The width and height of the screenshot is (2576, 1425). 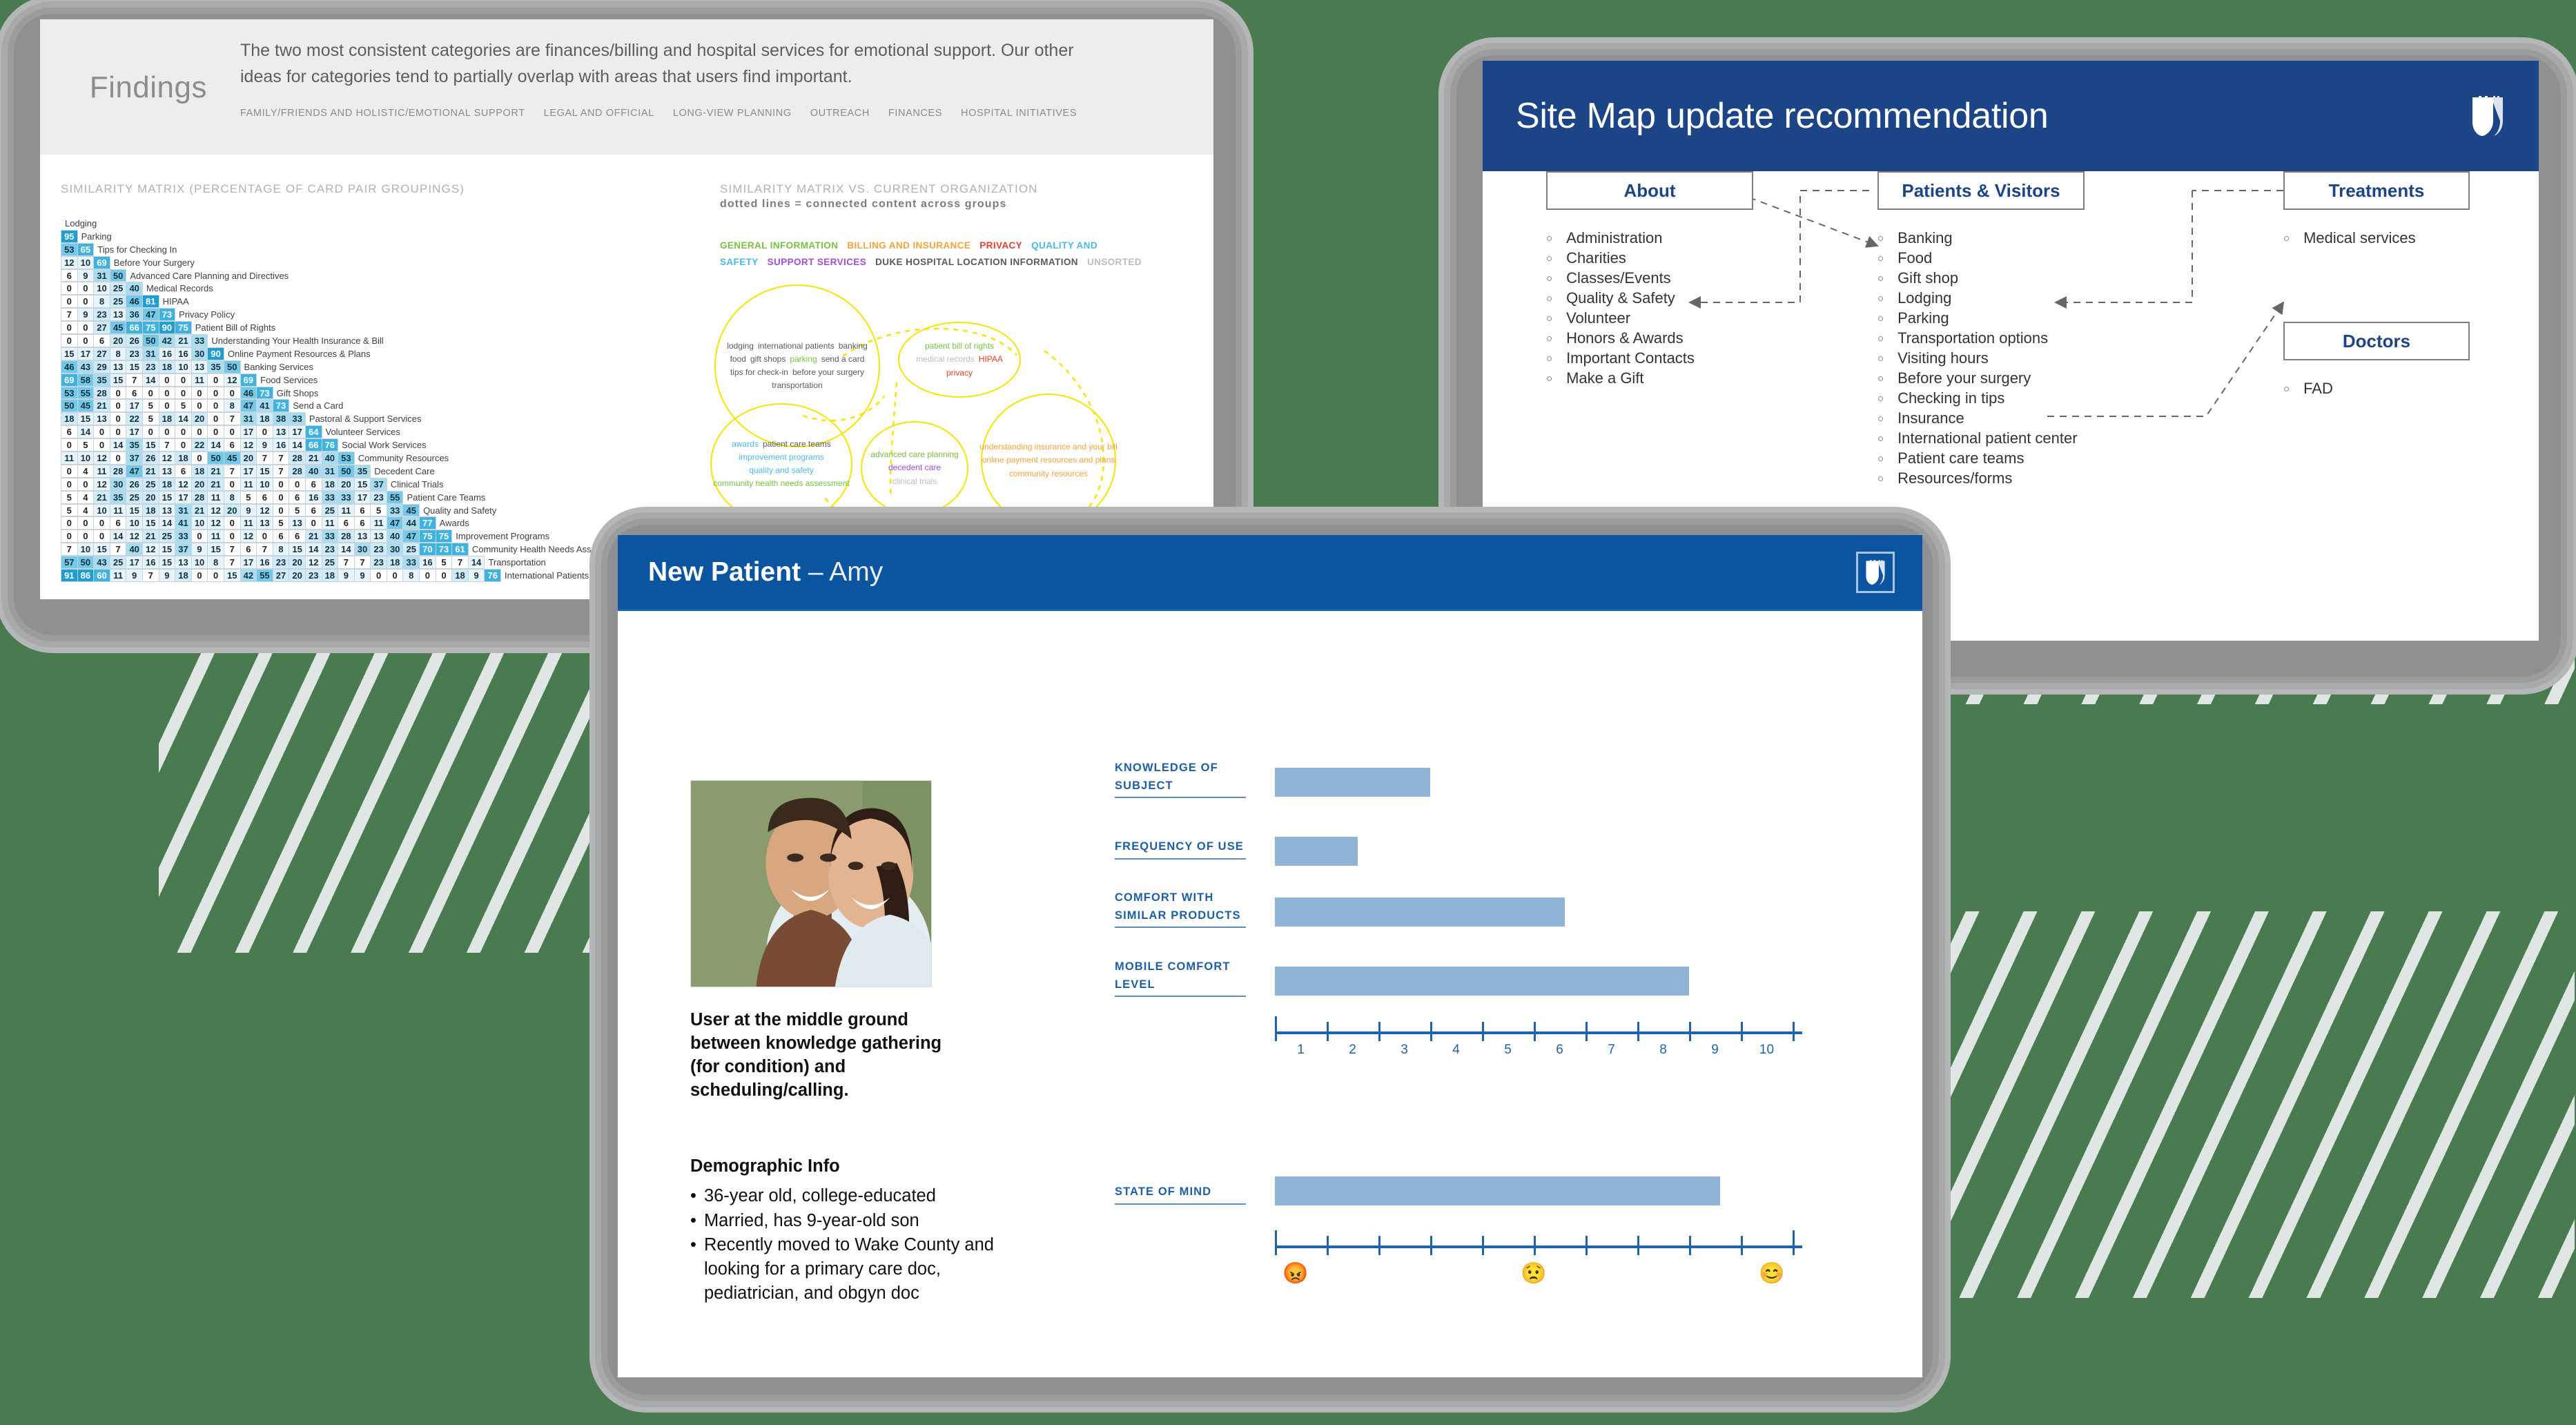 I want to click on sitemap-list-item: ○ Honors & Awards, so click(x=1649, y=338).